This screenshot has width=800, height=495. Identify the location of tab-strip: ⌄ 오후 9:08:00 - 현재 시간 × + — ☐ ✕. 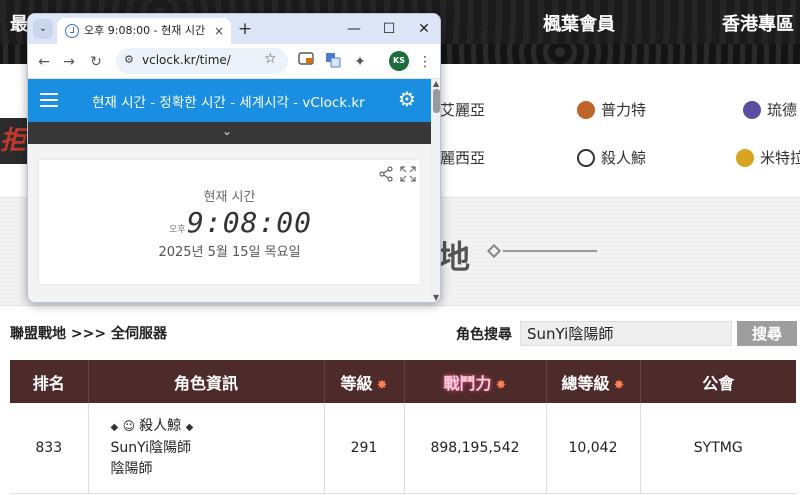
(234, 29).